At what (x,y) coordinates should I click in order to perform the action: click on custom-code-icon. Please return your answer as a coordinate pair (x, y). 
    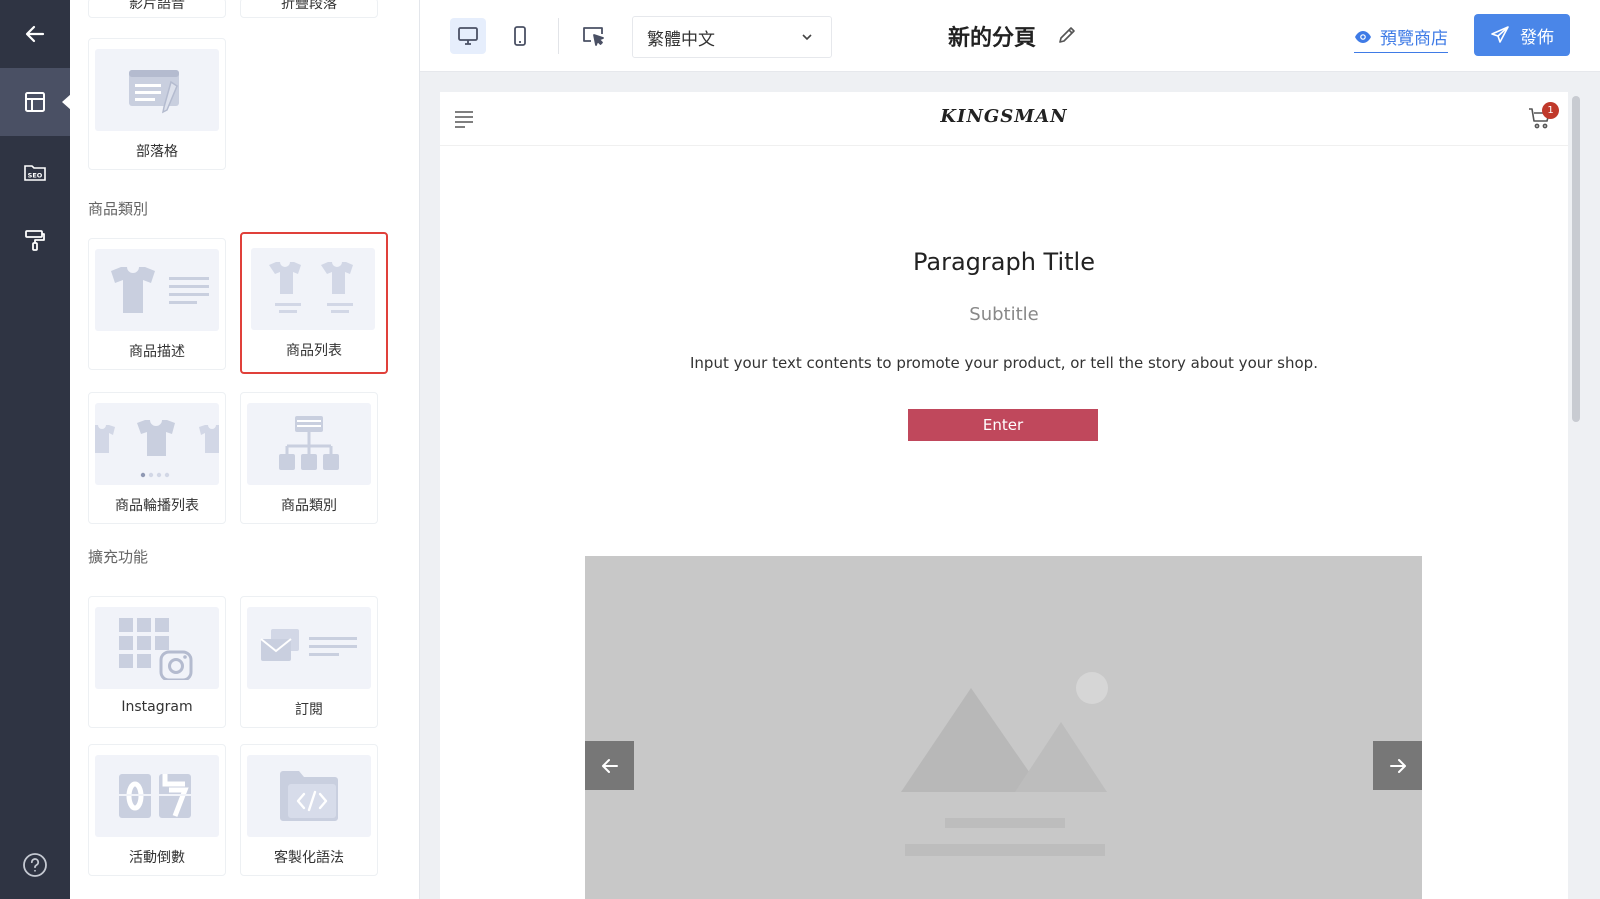
    Looking at the image, I should click on (309, 796).